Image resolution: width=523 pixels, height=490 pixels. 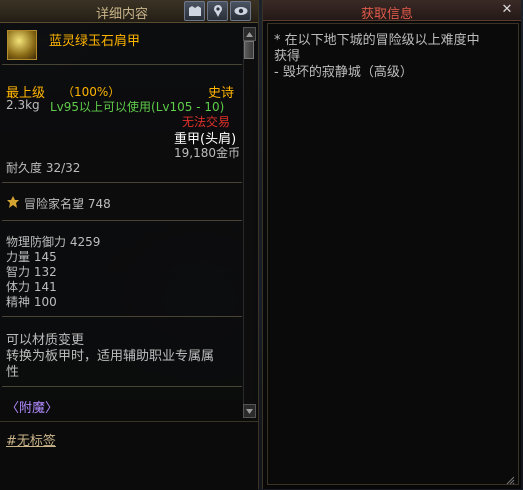 I want to click on source-line-1: * 在以下地下城的冒险级以上难度中, so click(x=377, y=40).